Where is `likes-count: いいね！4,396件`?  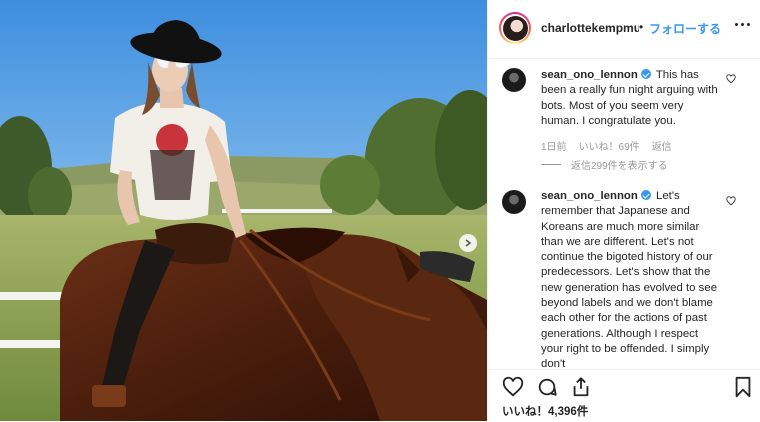 likes-count: いいね！4,396件 is located at coordinates (545, 411).